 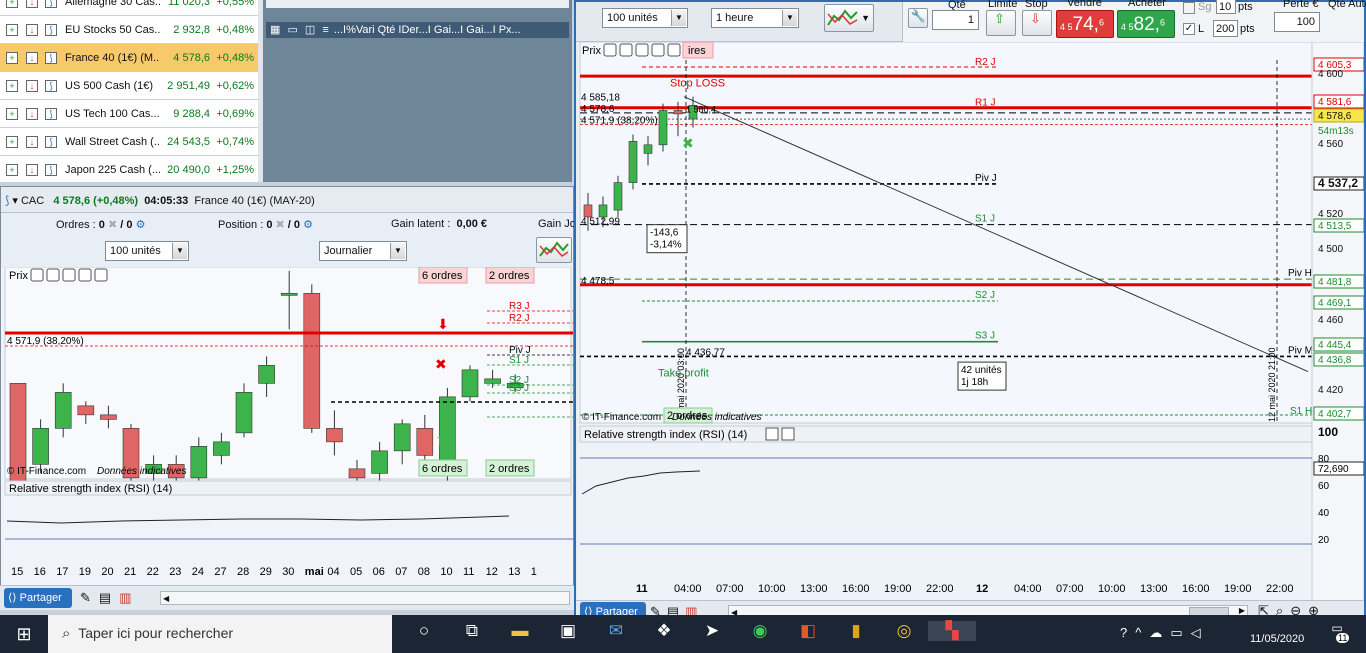 I want to click on notification-button: ▭ 11, so click(x=1337, y=634).